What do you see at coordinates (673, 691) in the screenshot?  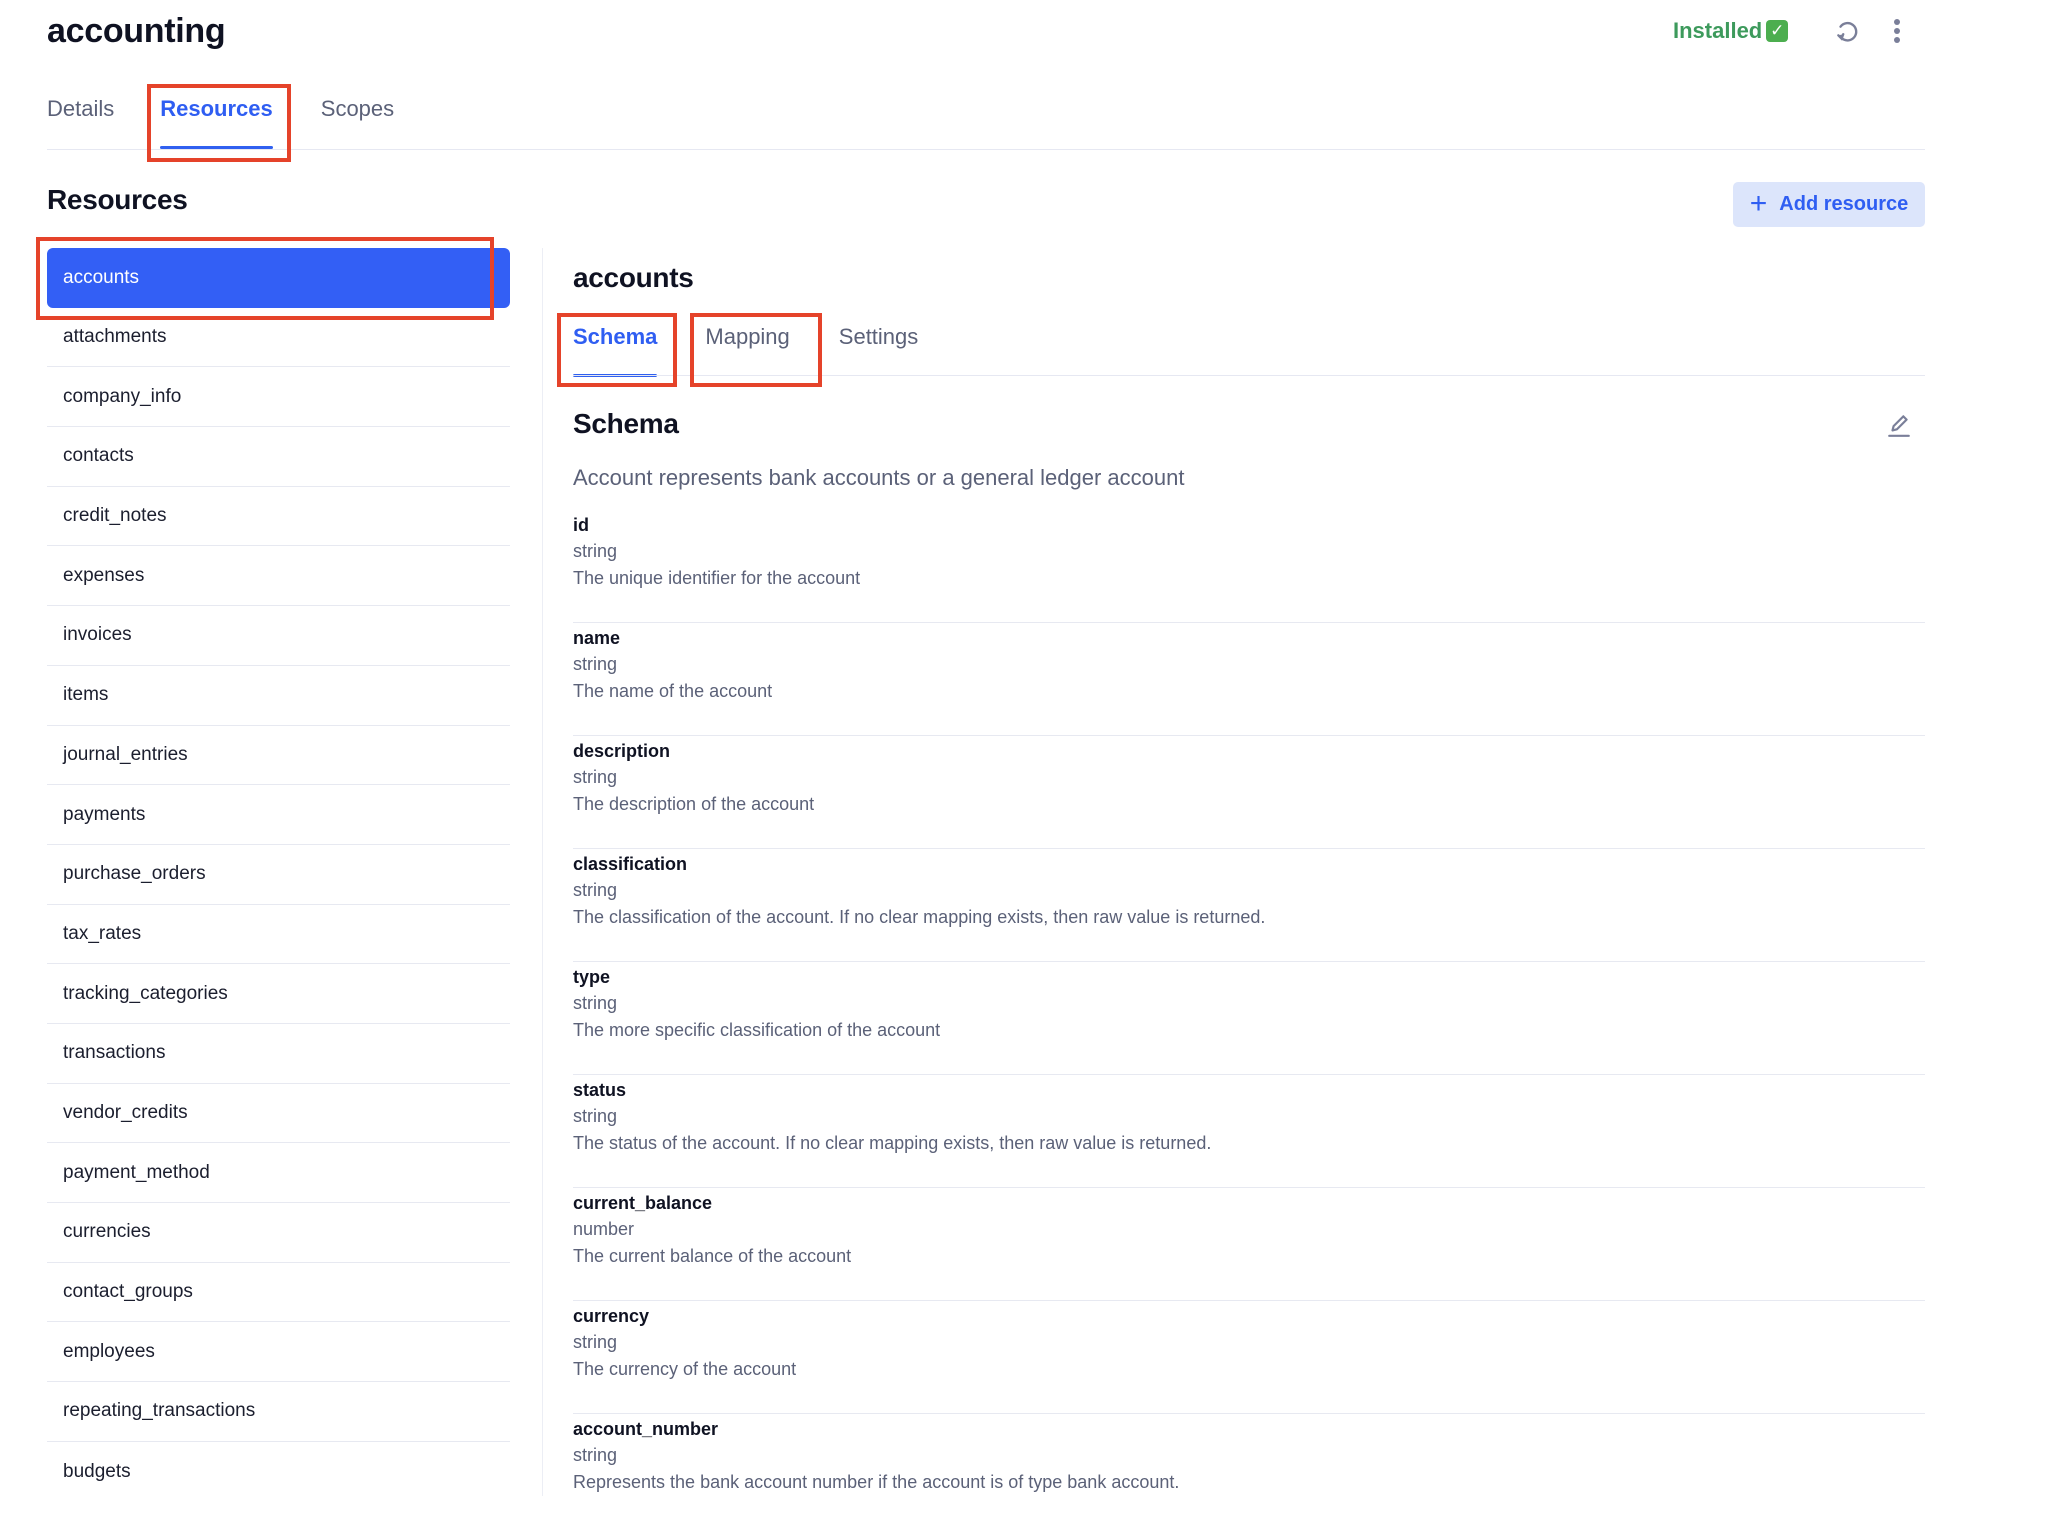 I see `field-description: The name of the account` at bounding box center [673, 691].